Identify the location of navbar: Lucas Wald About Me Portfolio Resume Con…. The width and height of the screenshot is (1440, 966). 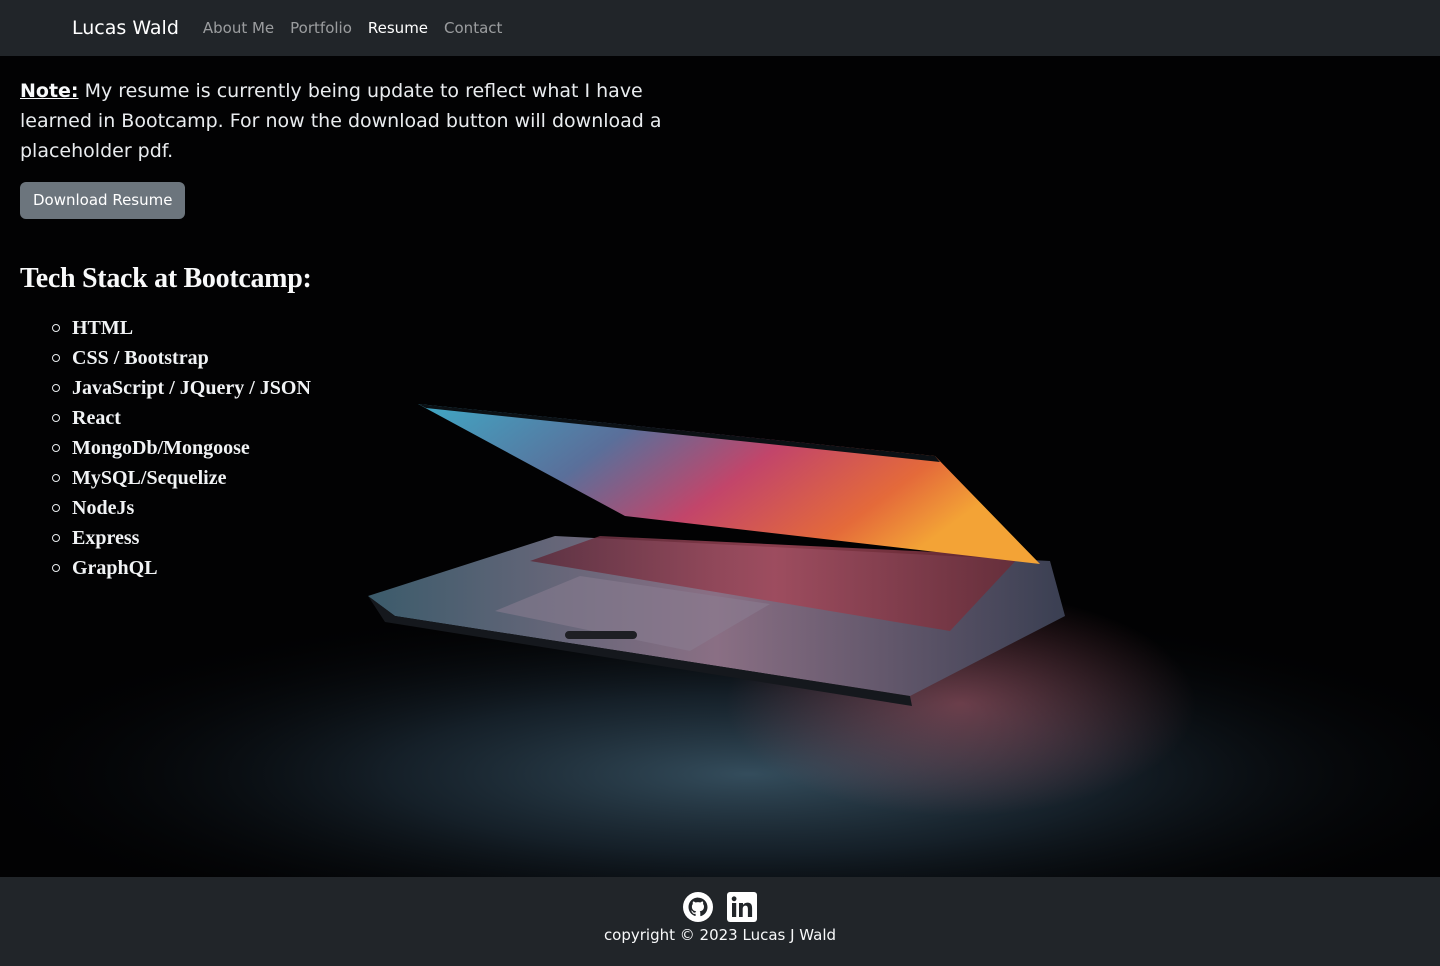
(720, 28).